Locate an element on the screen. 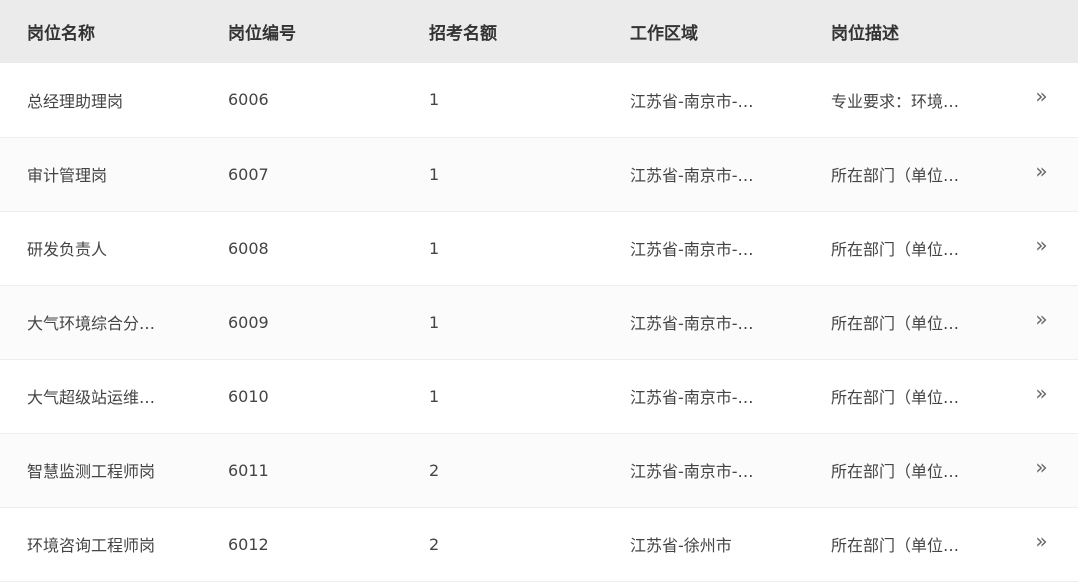  cell-job-name: 总经理助理岗 is located at coordinates (75, 101).